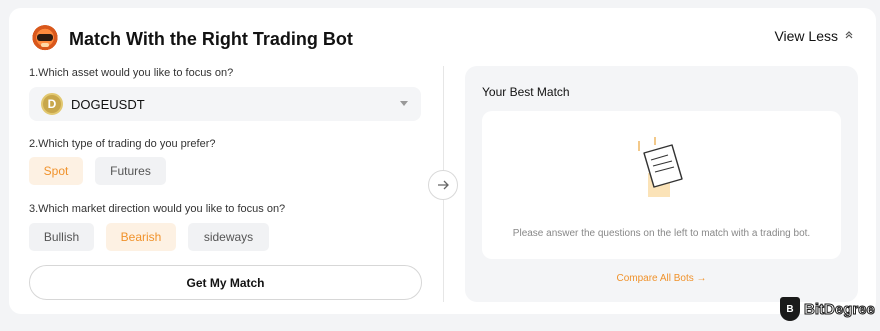 The height and width of the screenshot is (331, 880). What do you see at coordinates (61, 237) in the screenshot?
I see `option-bullish: Bullish` at bounding box center [61, 237].